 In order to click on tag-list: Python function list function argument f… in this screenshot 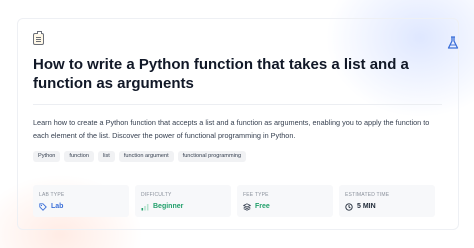, I will do `click(140, 156)`.